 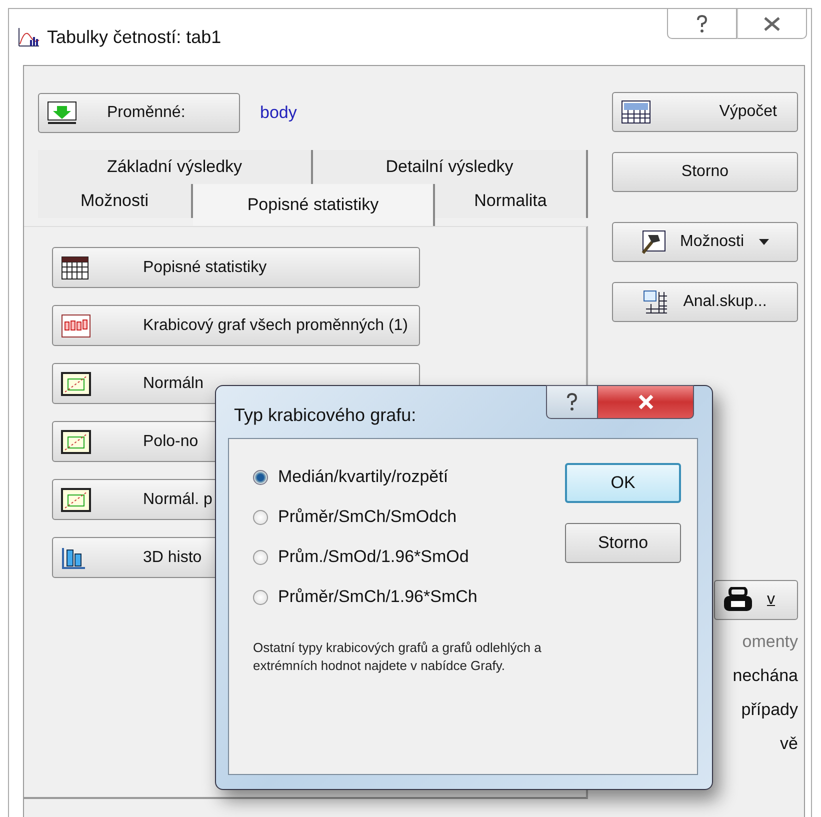 I want to click on option-label: vě, so click(x=789, y=744).